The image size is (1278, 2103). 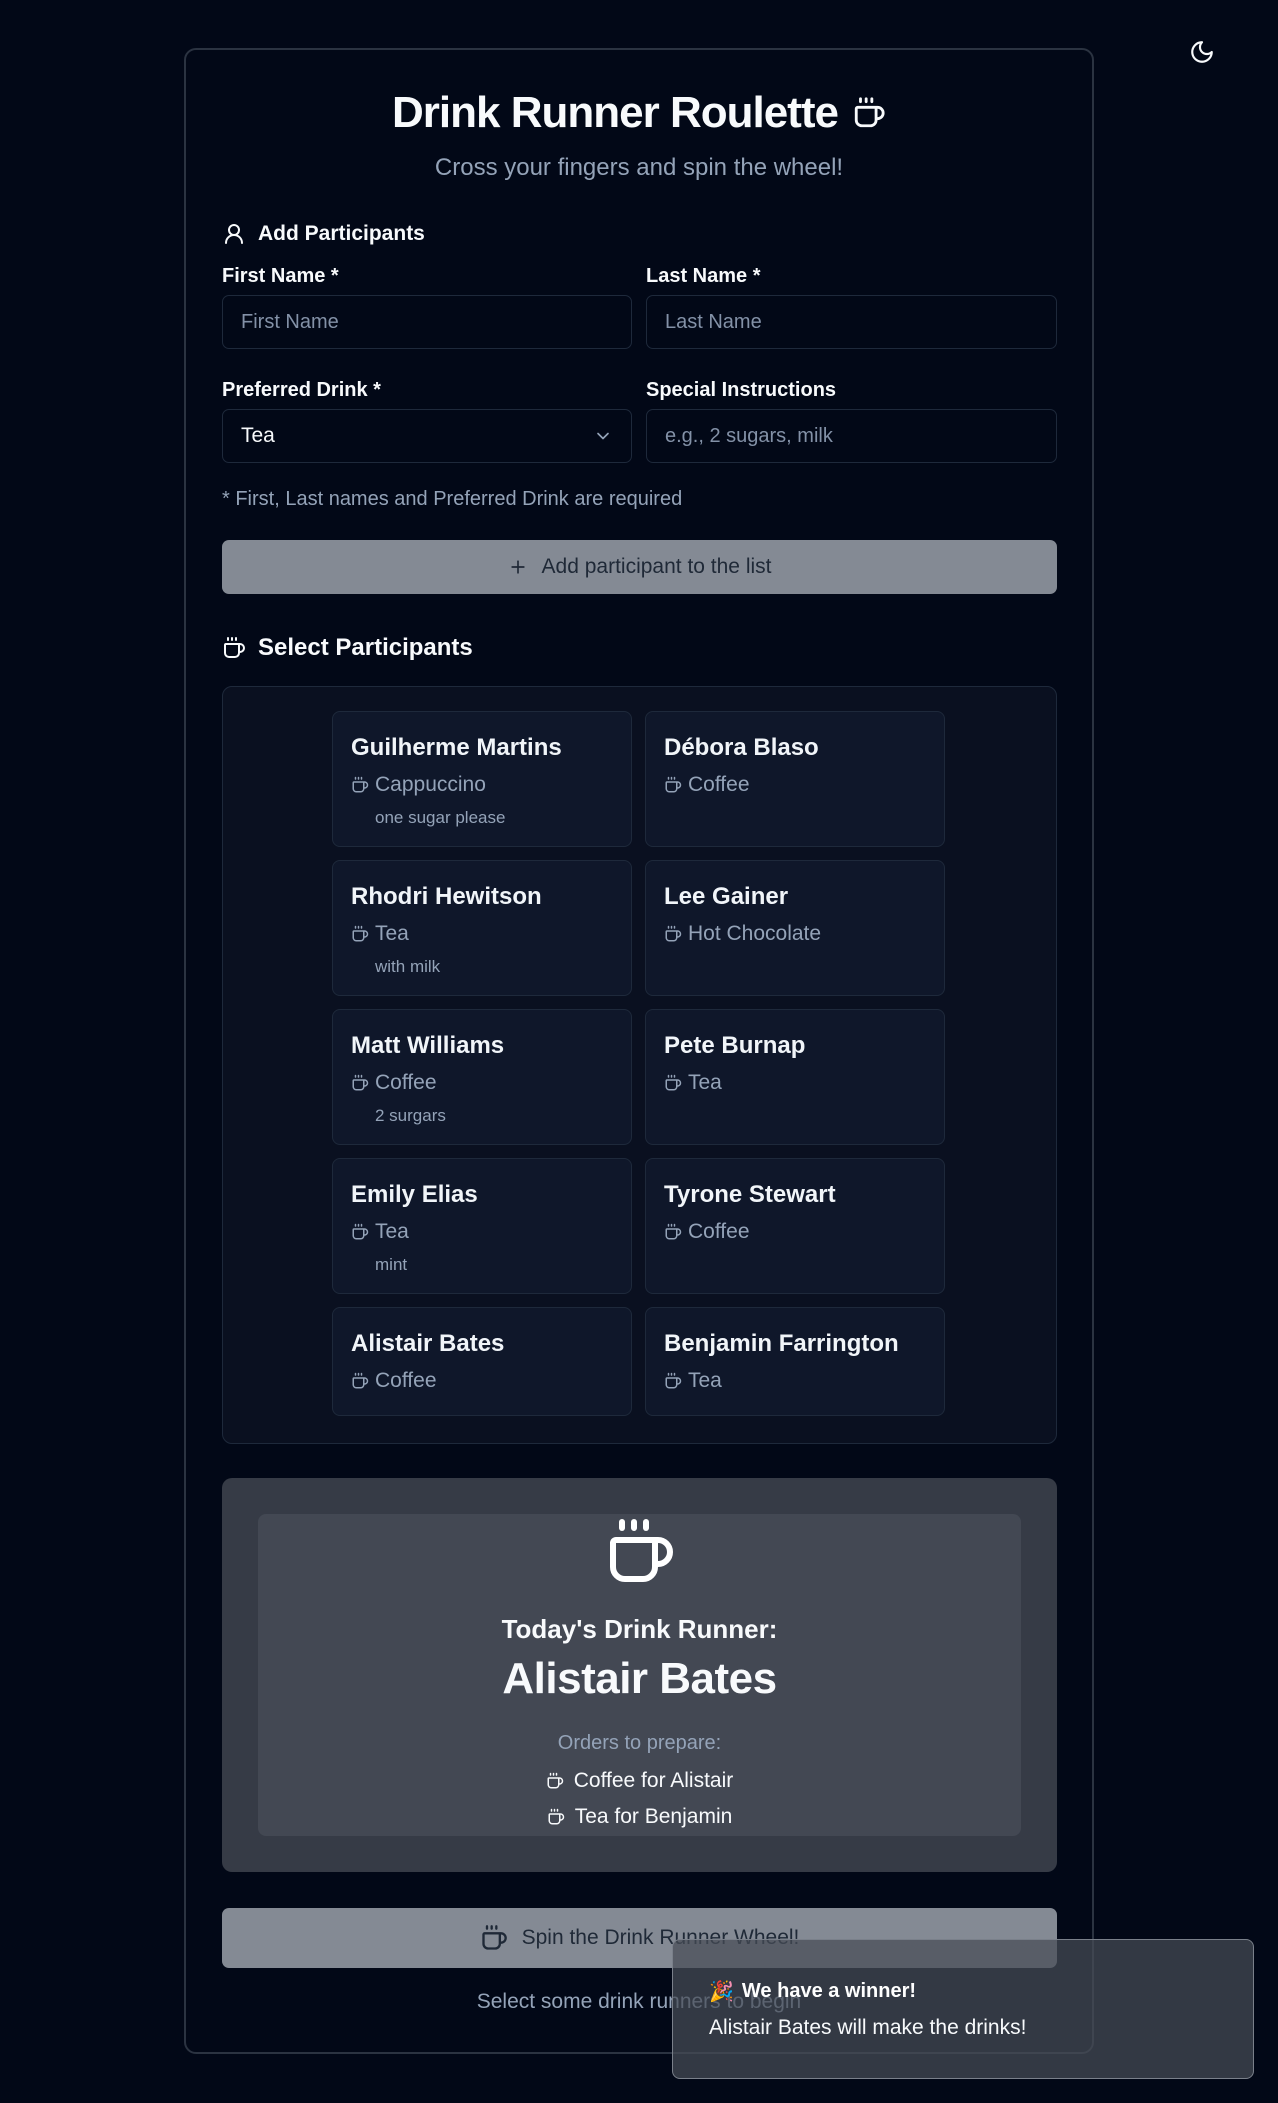 I want to click on party-popper-icon: 🎉, so click(x=721, y=1991).